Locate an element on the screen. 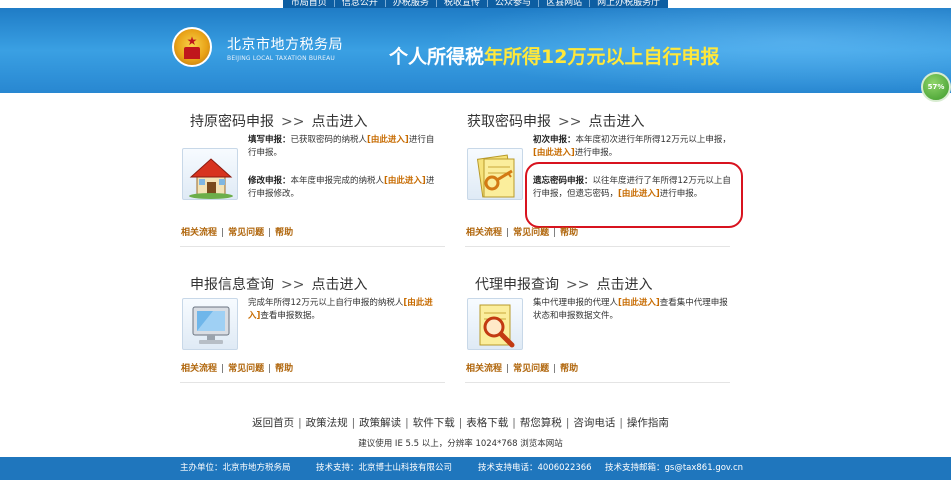 The height and width of the screenshot is (480, 951). section-title-text: 申报信息查询 is located at coordinates (232, 285).